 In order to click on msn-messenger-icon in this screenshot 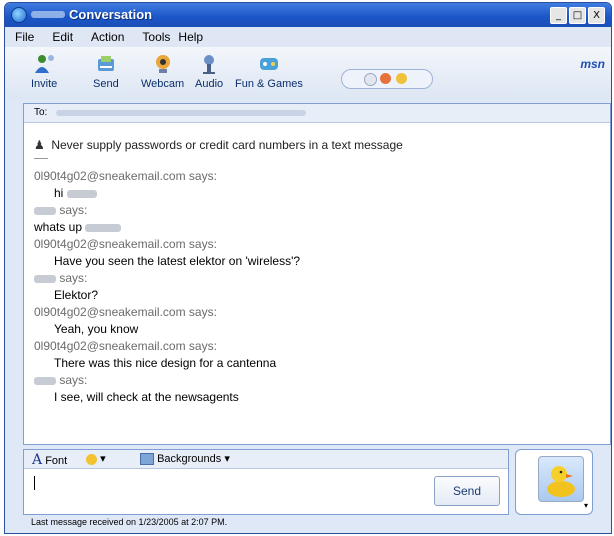, I will do `click(19, 15)`.